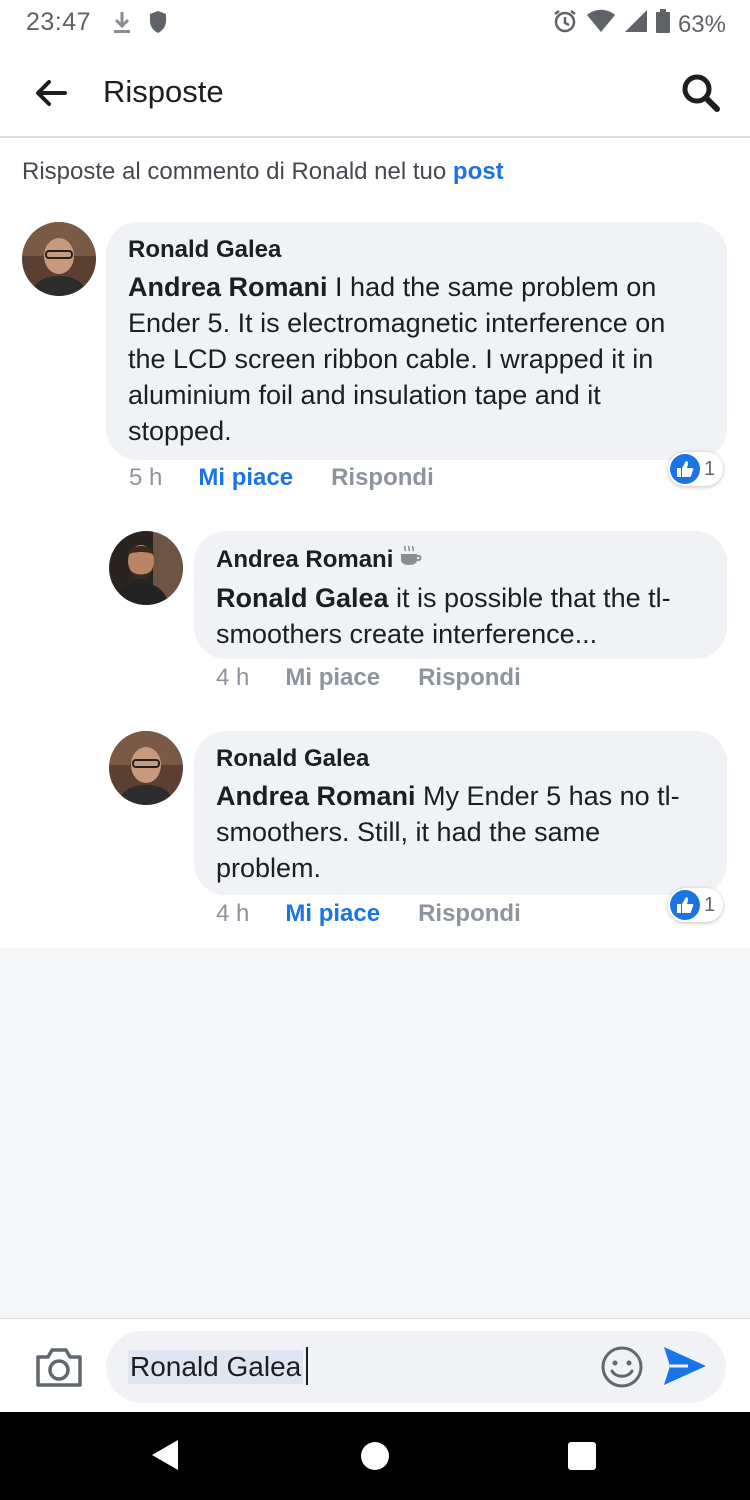 This screenshot has height=1500, width=750. What do you see at coordinates (307, 1366) in the screenshot?
I see `text-caret` at bounding box center [307, 1366].